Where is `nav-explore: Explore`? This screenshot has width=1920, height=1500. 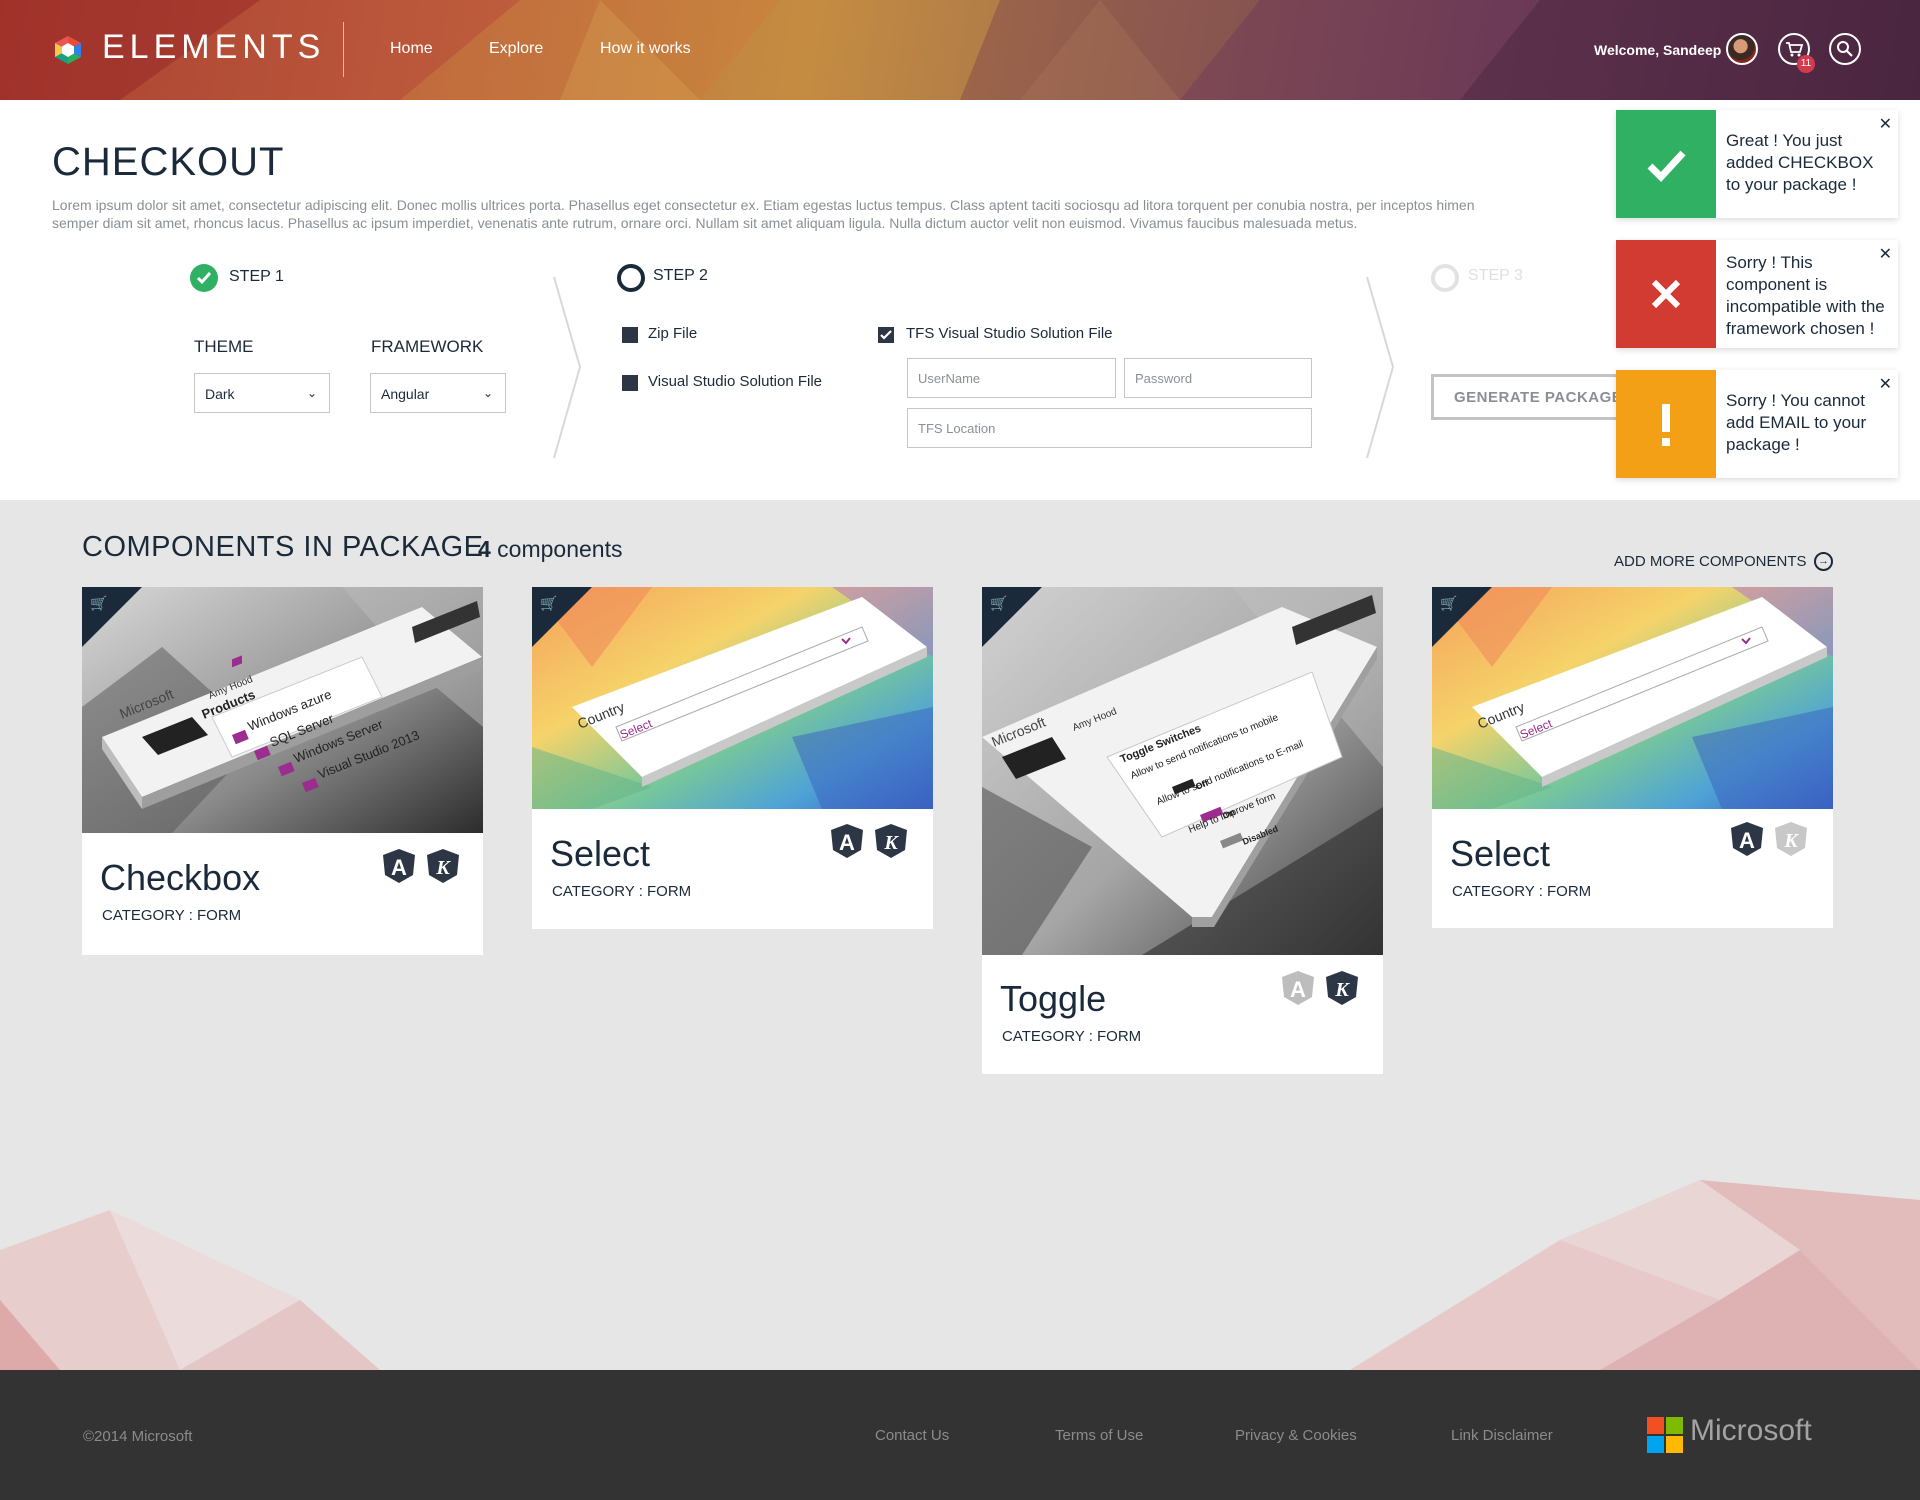
nav-explore: Explore is located at coordinates (516, 49).